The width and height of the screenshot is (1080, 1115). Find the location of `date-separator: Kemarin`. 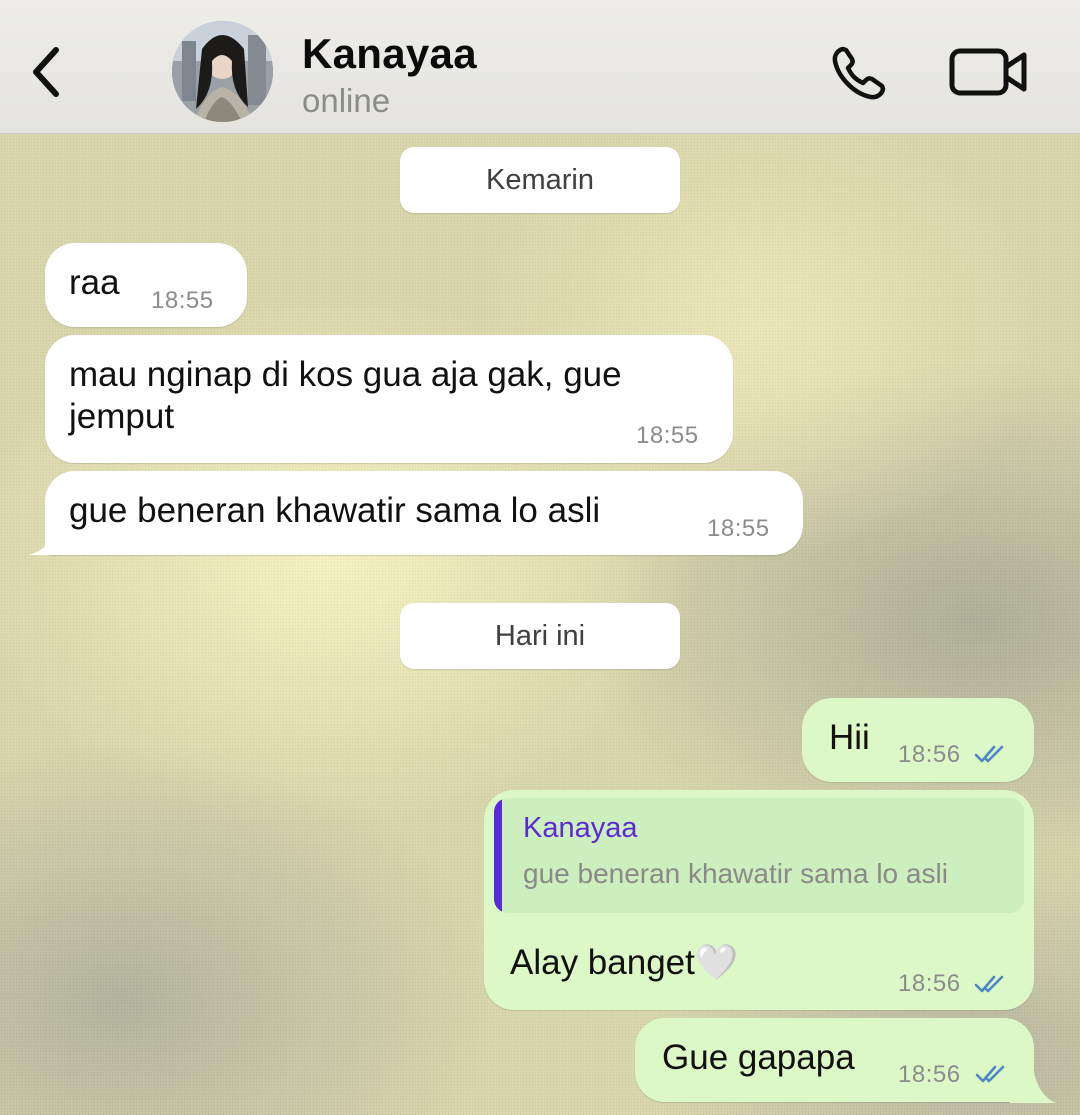

date-separator: Kemarin is located at coordinates (540, 180).